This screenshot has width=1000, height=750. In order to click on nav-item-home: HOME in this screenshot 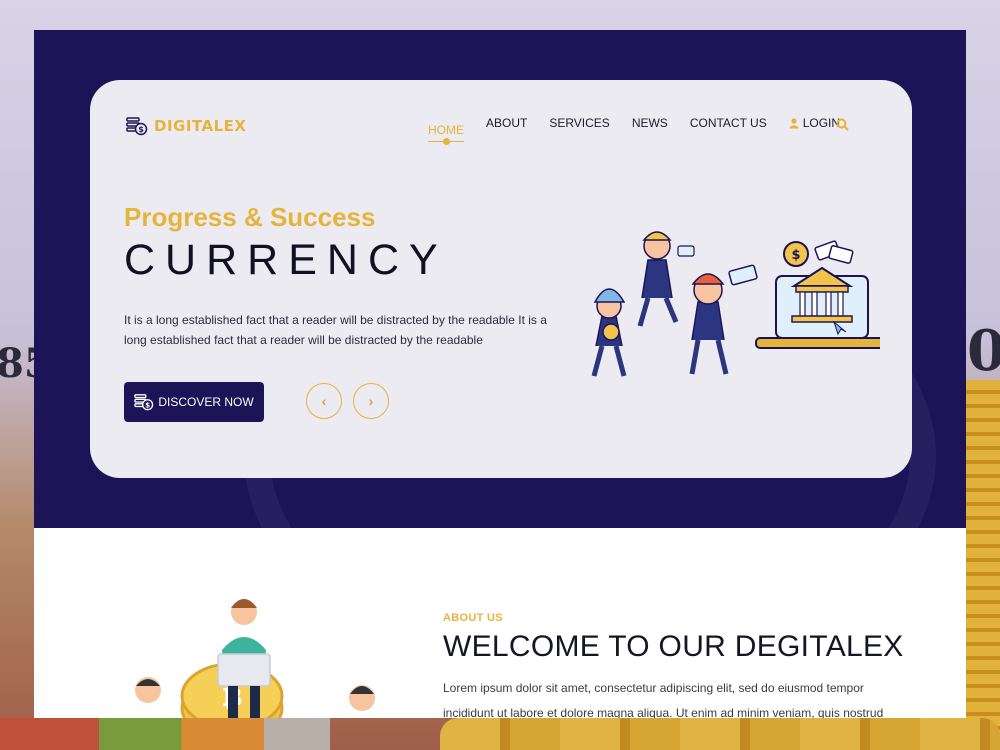, I will do `click(446, 134)`.